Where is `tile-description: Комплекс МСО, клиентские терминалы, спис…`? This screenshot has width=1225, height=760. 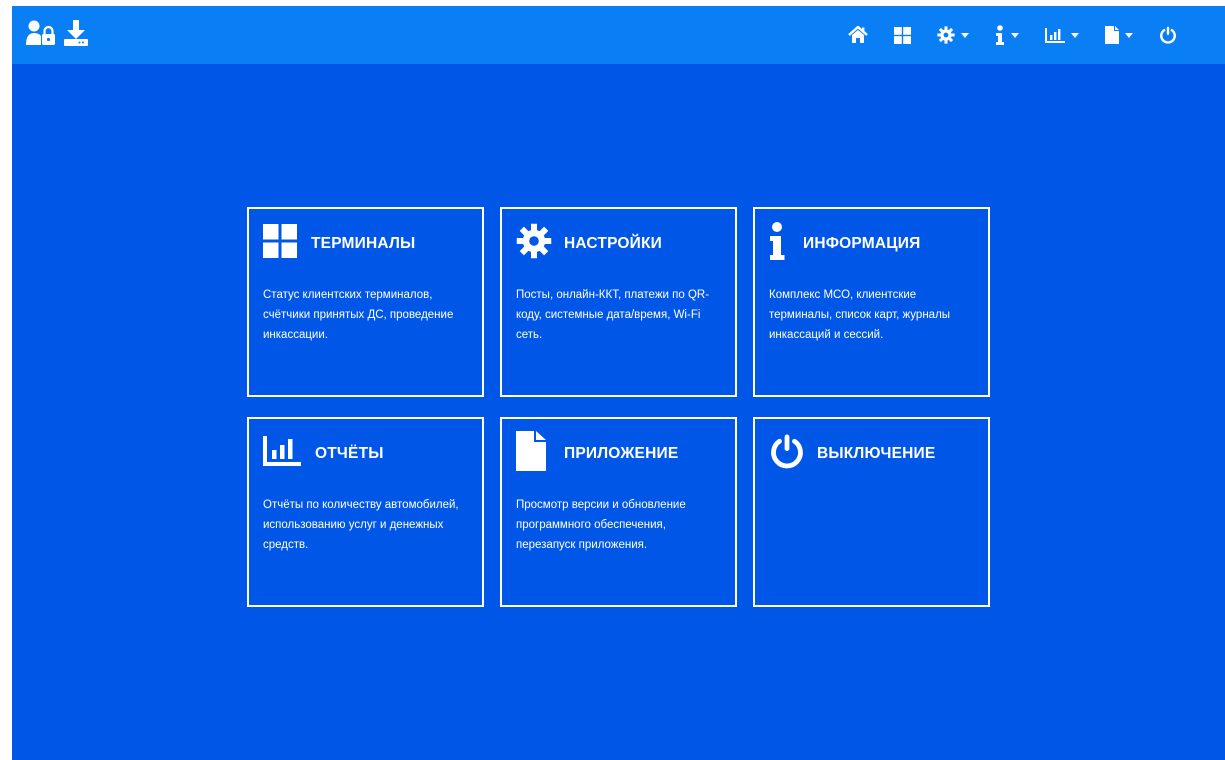
tile-description: Комплекс МСО, клиентские терминалы, спис… is located at coordinates (860, 315).